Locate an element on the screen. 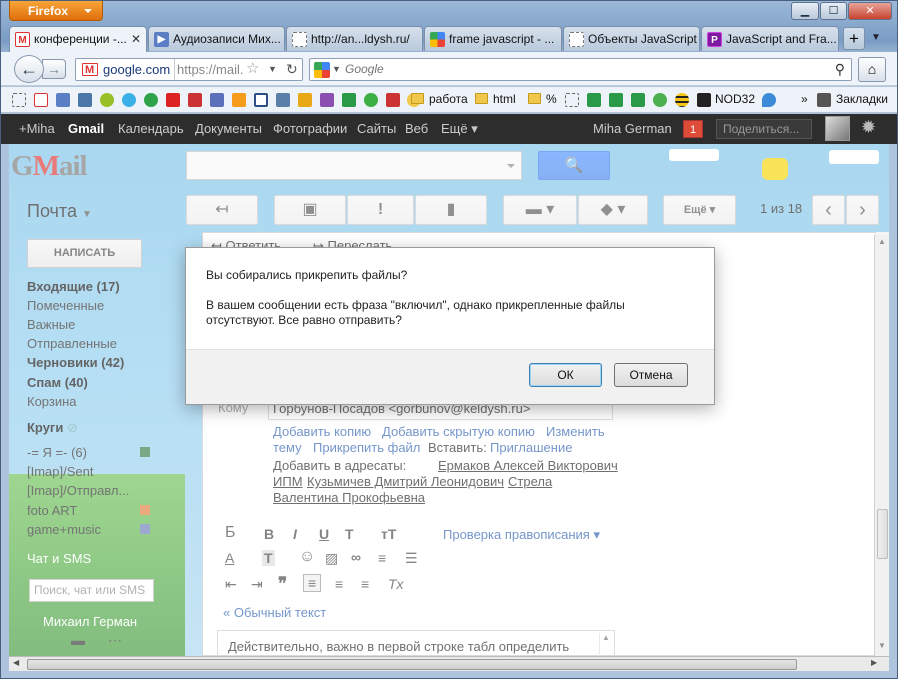 The width and height of the screenshot is (898, 679). gbar-calendar: Календарь is located at coordinates (151, 128).